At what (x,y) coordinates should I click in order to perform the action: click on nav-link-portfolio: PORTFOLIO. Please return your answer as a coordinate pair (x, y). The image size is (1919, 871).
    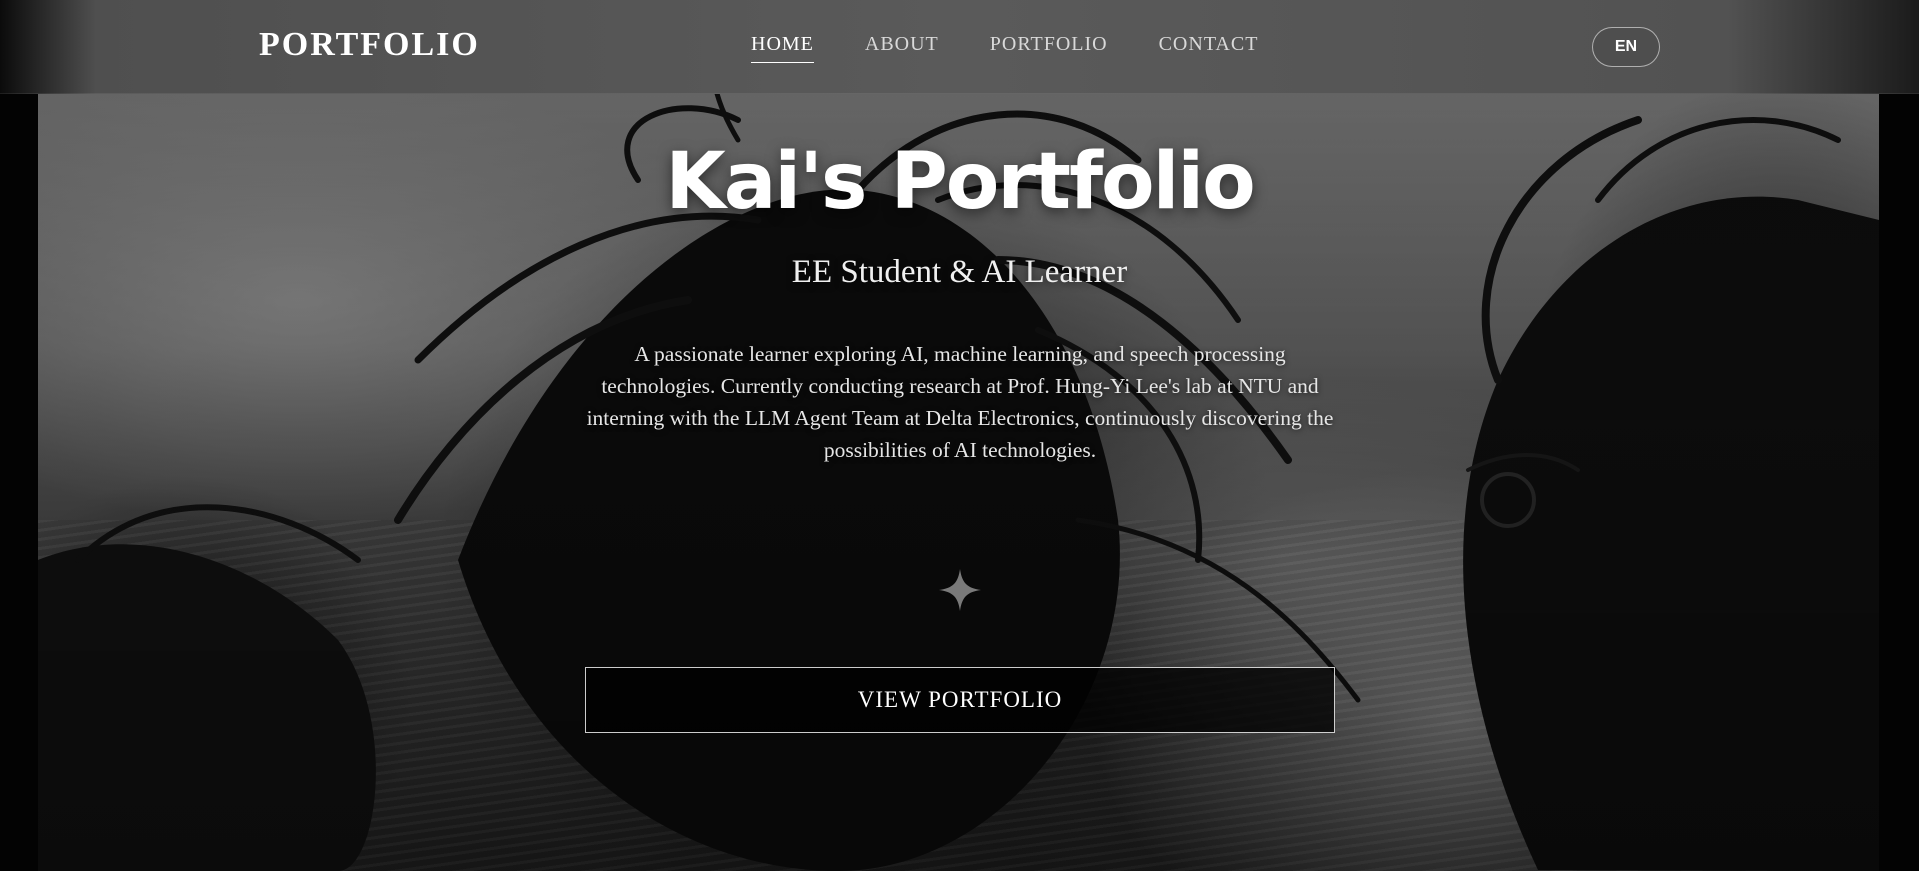
    Looking at the image, I should click on (1049, 48).